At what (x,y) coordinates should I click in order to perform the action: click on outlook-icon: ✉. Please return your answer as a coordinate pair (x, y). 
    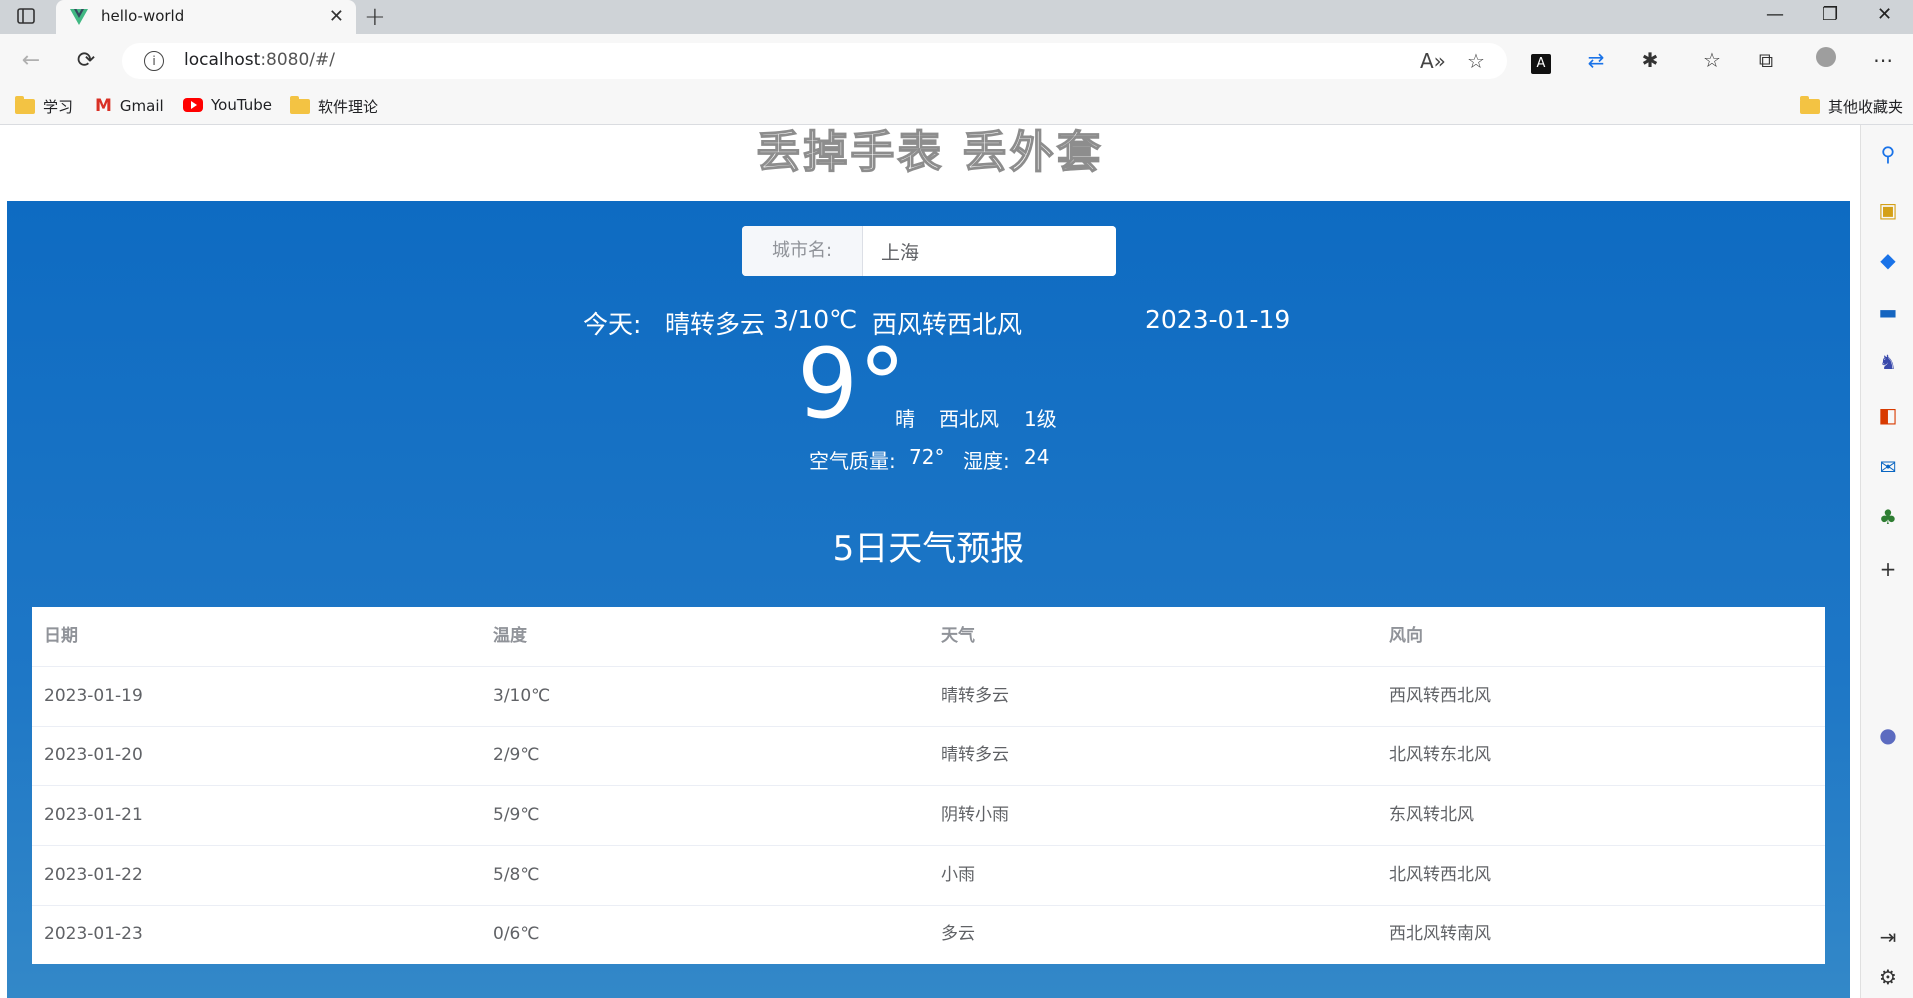
    Looking at the image, I should click on (1888, 467).